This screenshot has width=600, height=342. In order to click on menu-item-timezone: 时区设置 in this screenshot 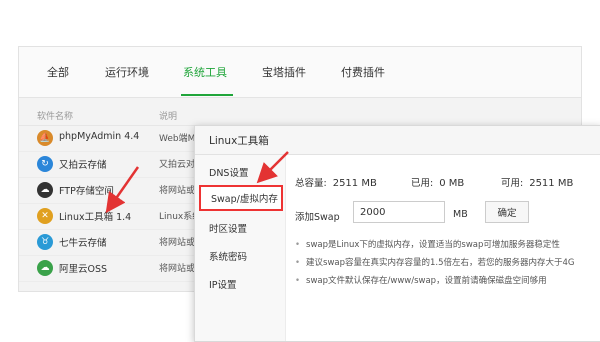, I will do `click(240, 228)`.